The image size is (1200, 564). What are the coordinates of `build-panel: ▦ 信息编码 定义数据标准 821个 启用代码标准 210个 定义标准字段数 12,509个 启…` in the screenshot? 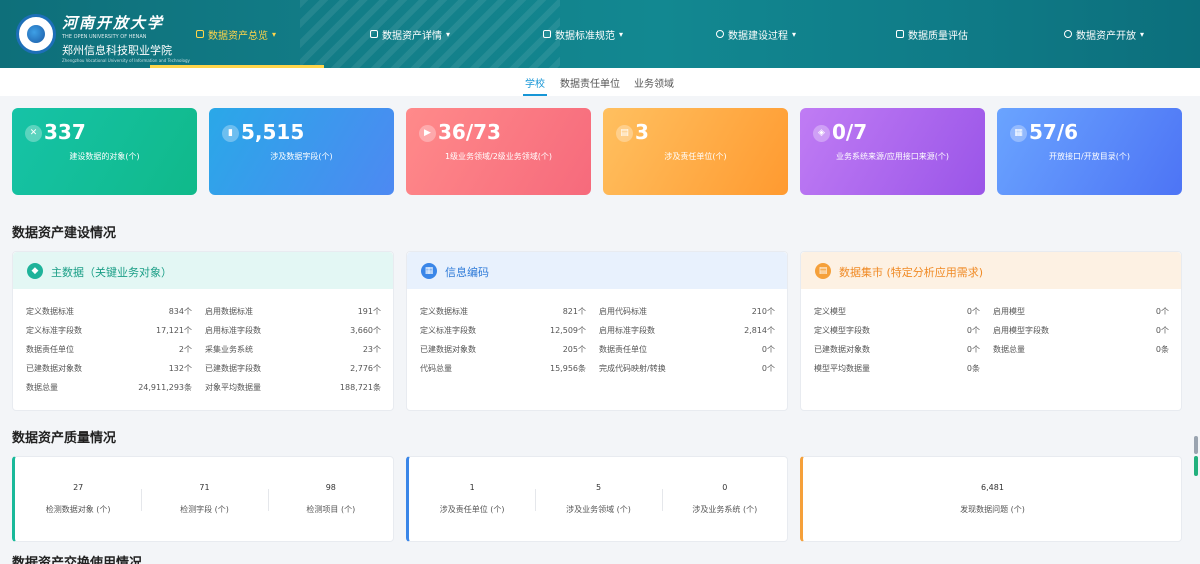 It's located at (597, 331).